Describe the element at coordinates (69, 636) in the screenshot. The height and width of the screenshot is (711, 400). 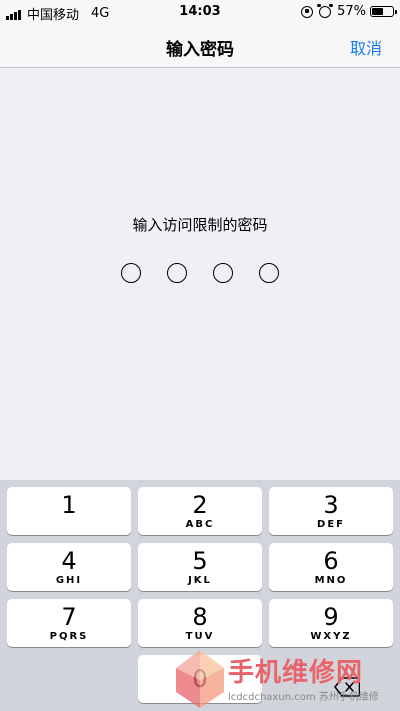
I see `key-letters: PQRS` at that location.